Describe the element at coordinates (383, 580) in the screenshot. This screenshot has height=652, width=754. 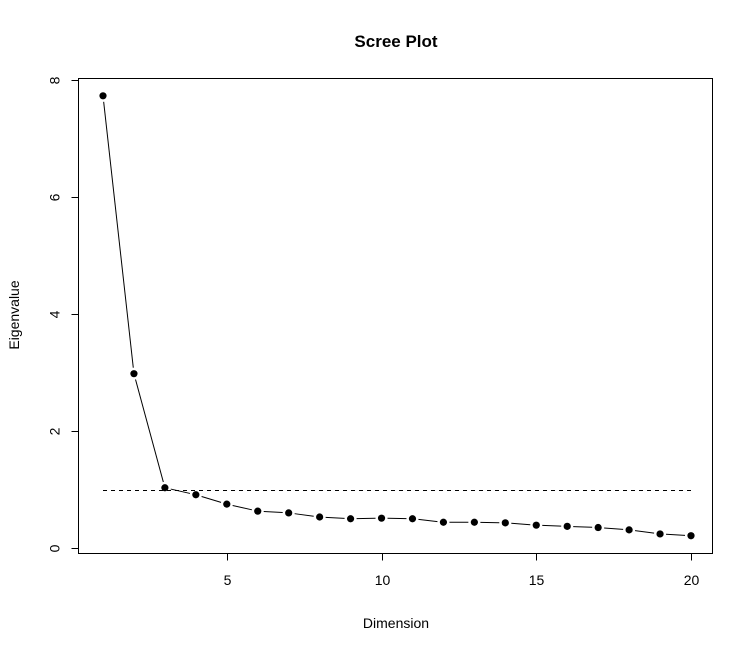
I see `x-tick-label: 10` at that location.